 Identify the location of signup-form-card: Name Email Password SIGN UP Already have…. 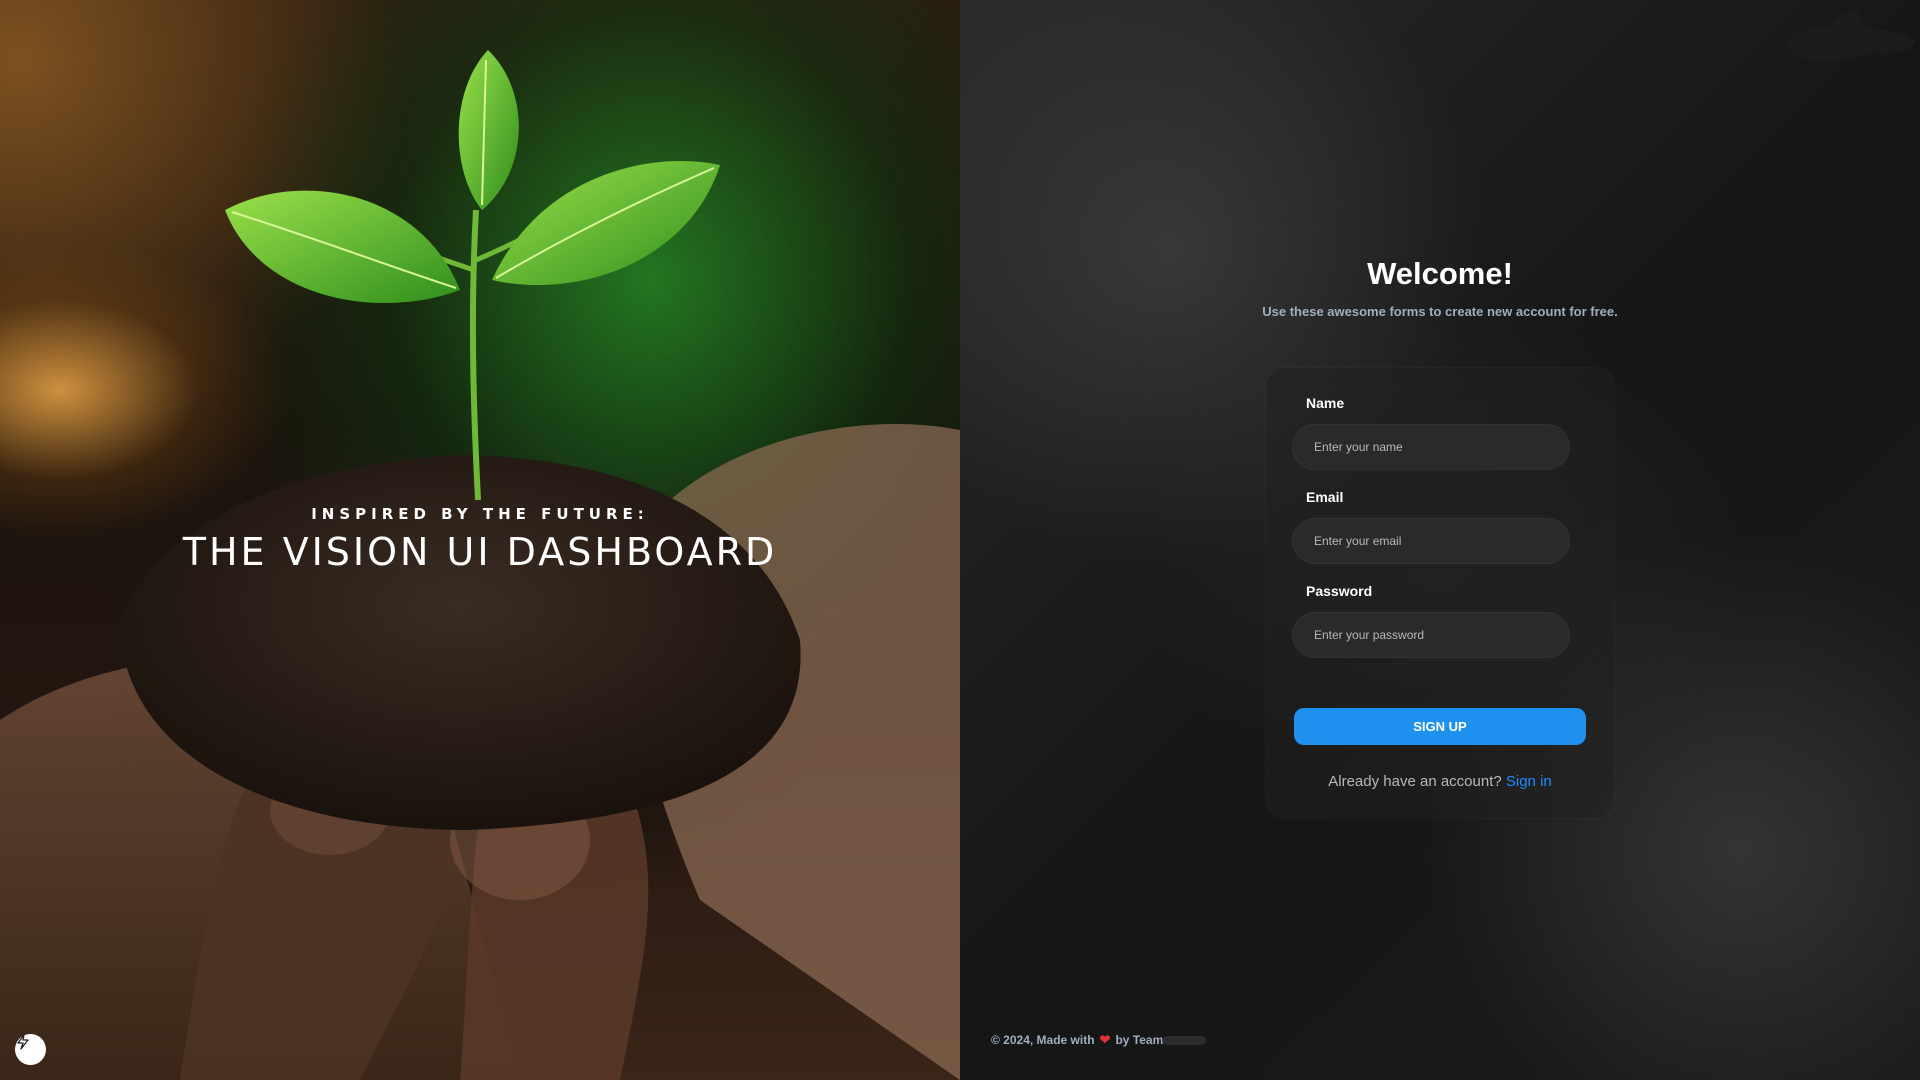
(1440, 593).